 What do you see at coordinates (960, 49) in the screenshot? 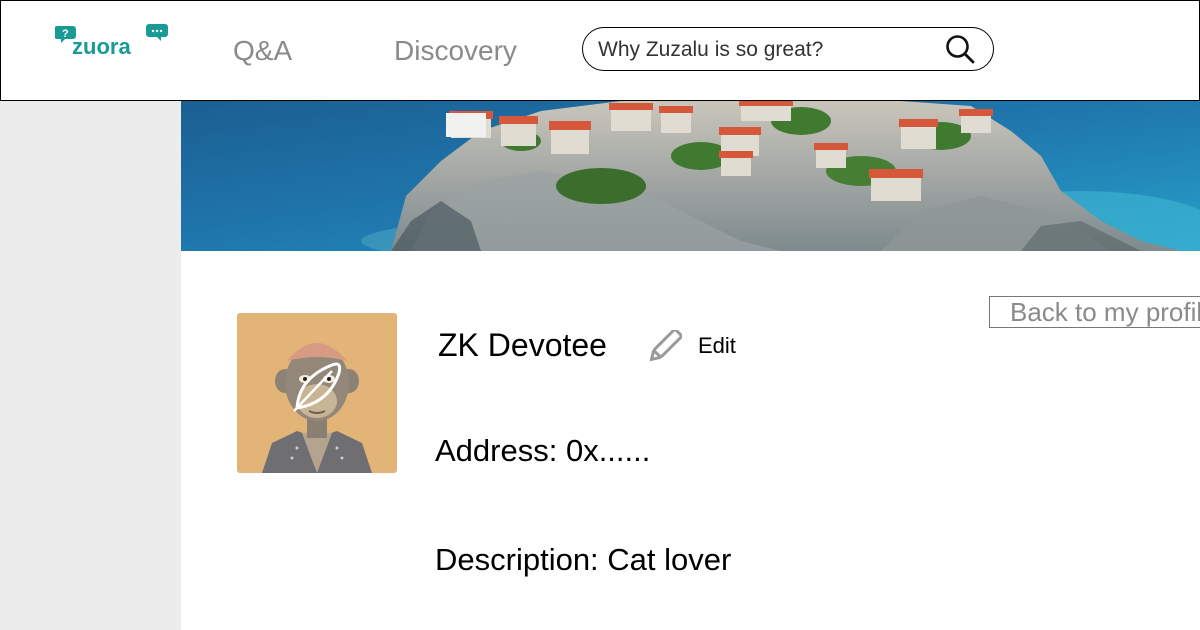
I see `search-icon` at bounding box center [960, 49].